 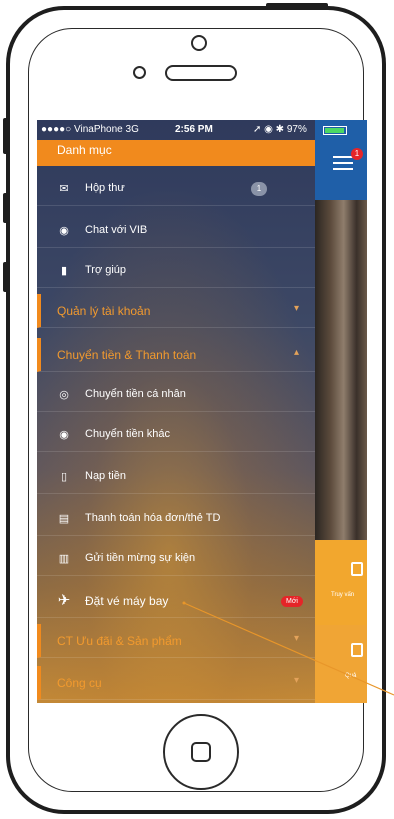 What do you see at coordinates (176, 153) in the screenshot?
I see `menu-header: Danh mục` at bounding box center [176, 153].